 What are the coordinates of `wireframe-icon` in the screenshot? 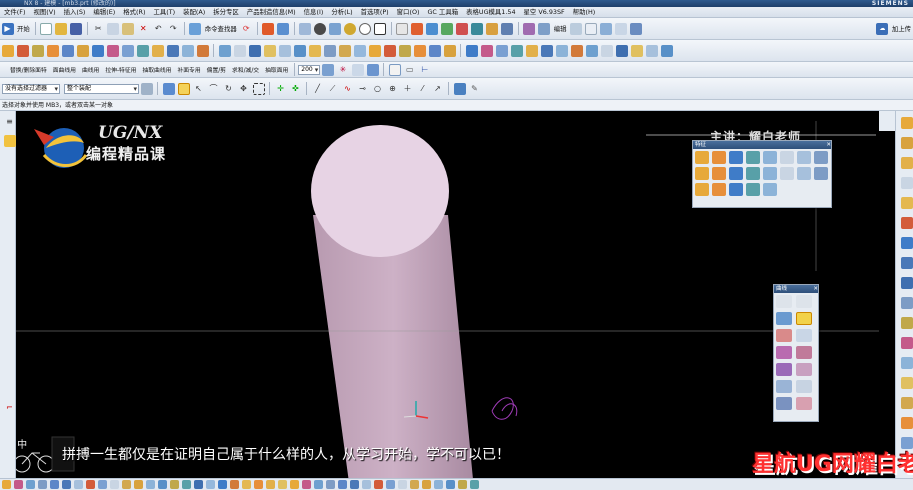 It's located at (380, 28).